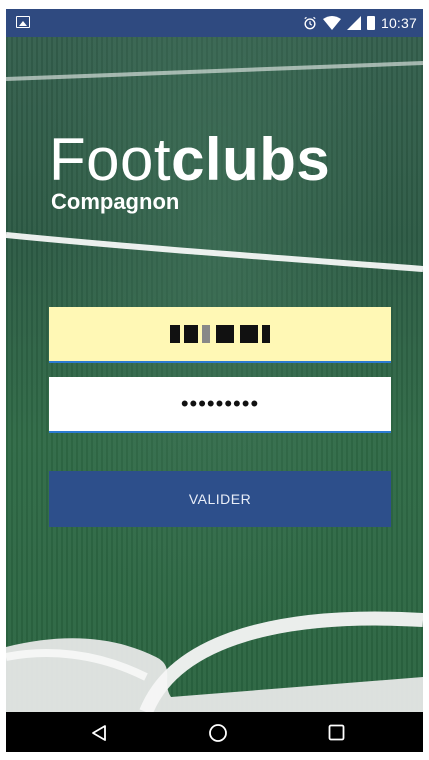  Describe the element at coordinates (214, 23) in the screenshot. I see `status-bar: 10:37` at that location.